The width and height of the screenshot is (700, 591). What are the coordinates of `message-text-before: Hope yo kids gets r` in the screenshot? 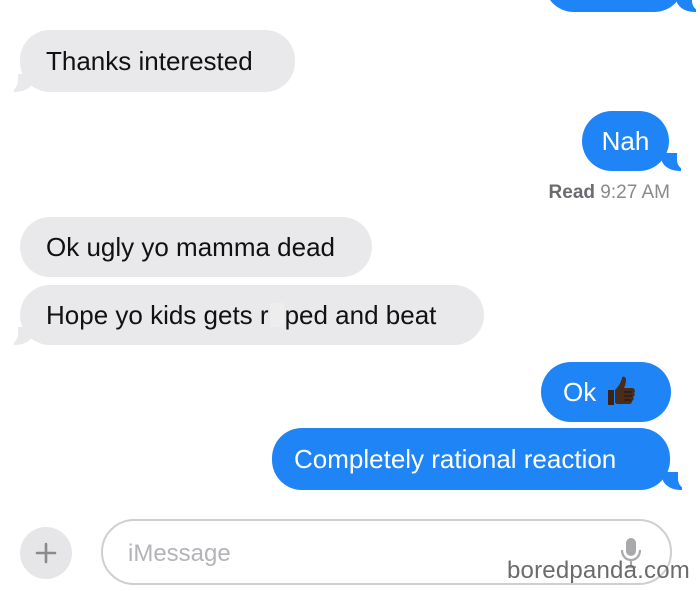 It's located at (157, 315).